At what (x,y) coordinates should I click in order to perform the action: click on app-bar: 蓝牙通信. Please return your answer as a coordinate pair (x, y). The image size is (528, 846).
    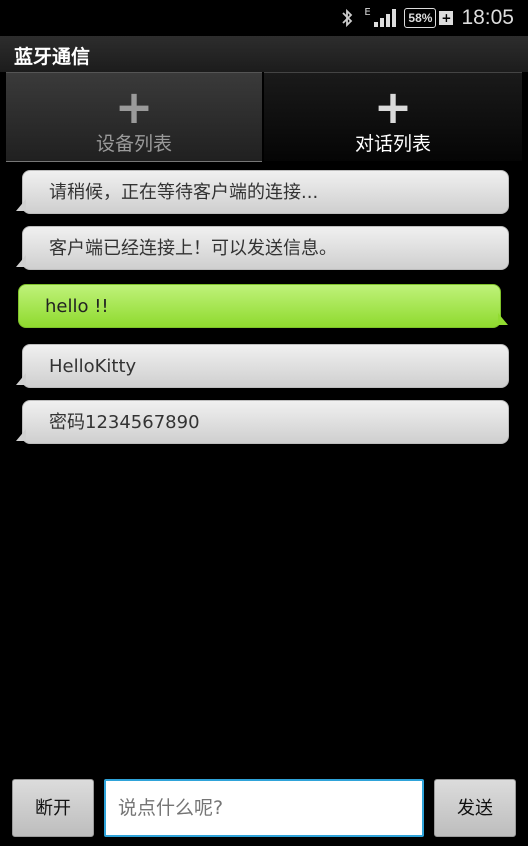
    Looking at the image, I should click on (264, 54).